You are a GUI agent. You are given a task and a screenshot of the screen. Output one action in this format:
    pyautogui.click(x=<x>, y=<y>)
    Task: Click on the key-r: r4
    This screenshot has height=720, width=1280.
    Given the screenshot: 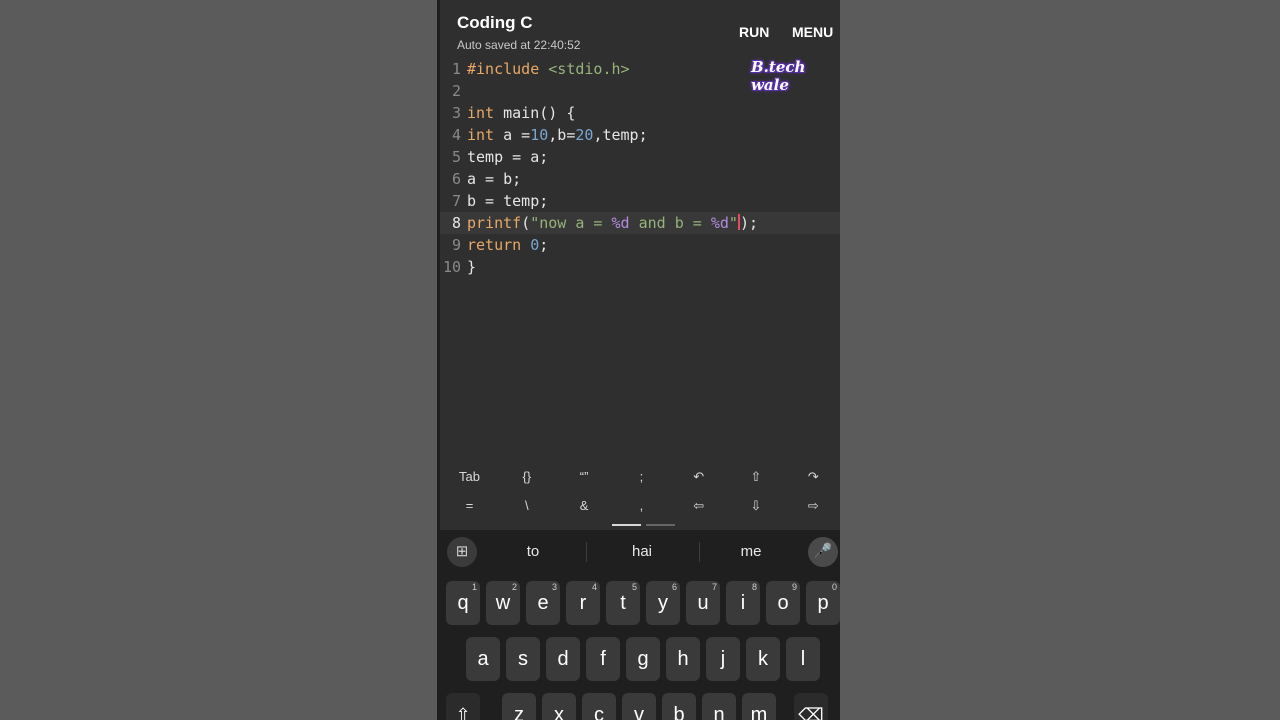 What is the action you would take?
    pyautogui.click(x=583, y=603)
    